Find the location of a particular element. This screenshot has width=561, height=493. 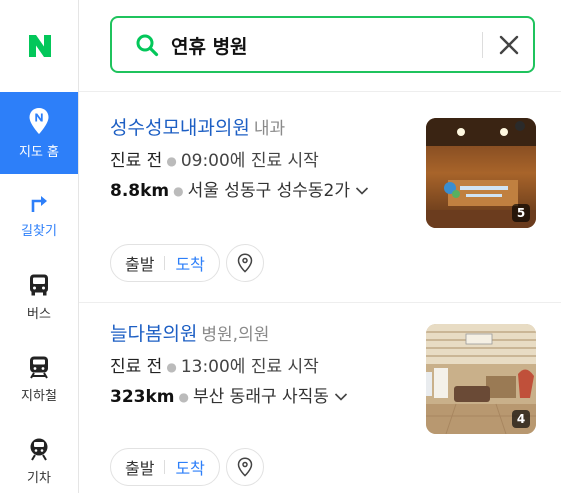

naver-logo is located at coordinates (39, 46).